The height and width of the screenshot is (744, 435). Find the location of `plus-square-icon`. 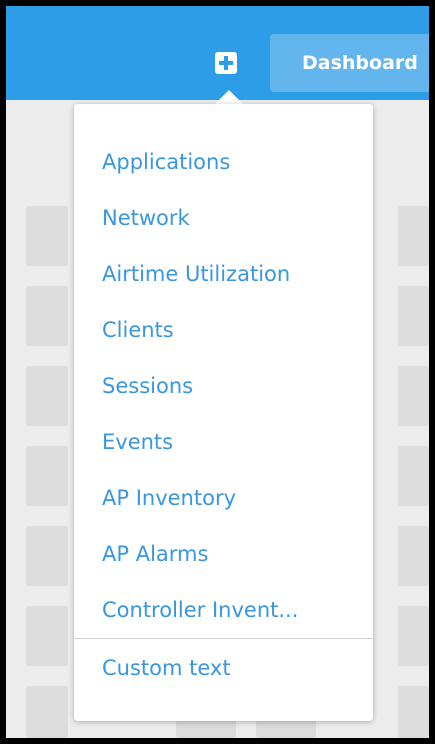

plus-square-icon is located at coordinates (226, 63).